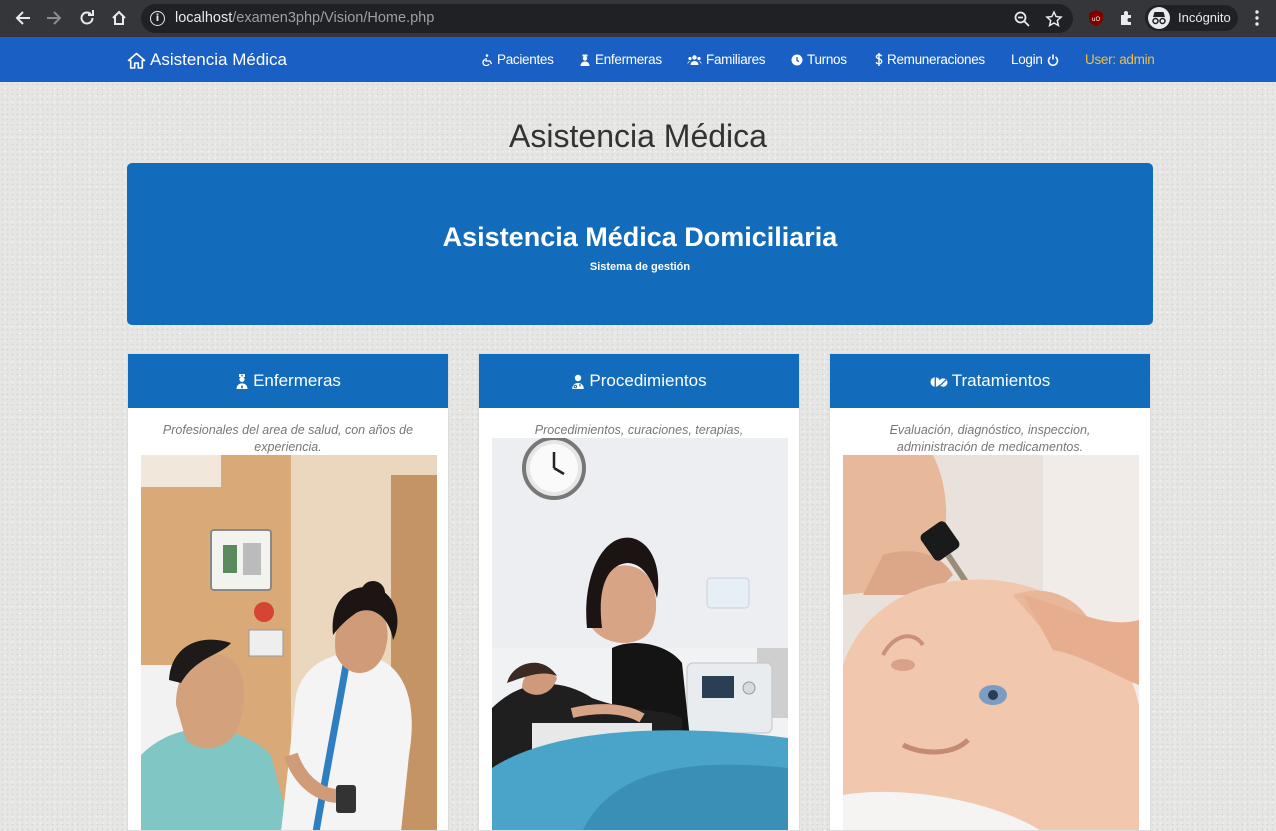  I want to click on page-title: Asistencia Médica, so click(638, 136).